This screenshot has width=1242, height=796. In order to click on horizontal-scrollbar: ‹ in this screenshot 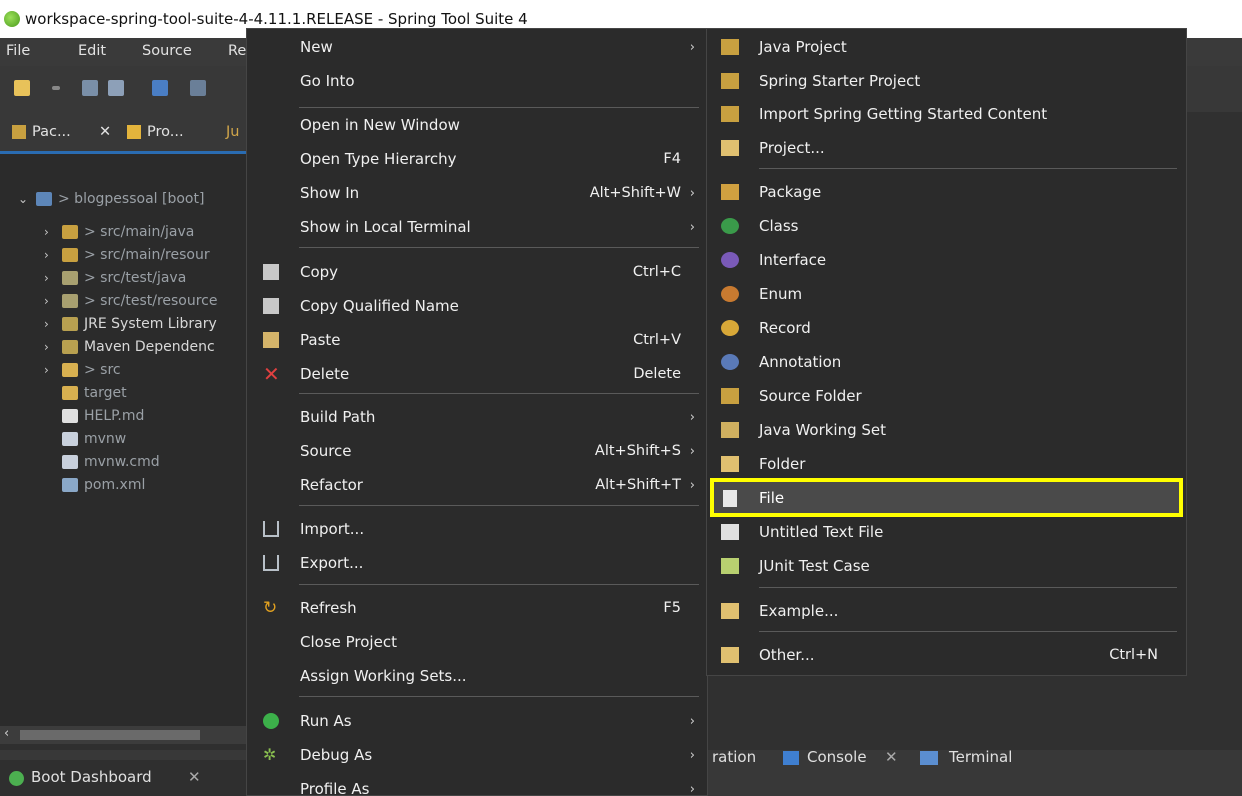, I will do `click(124, 735)`.